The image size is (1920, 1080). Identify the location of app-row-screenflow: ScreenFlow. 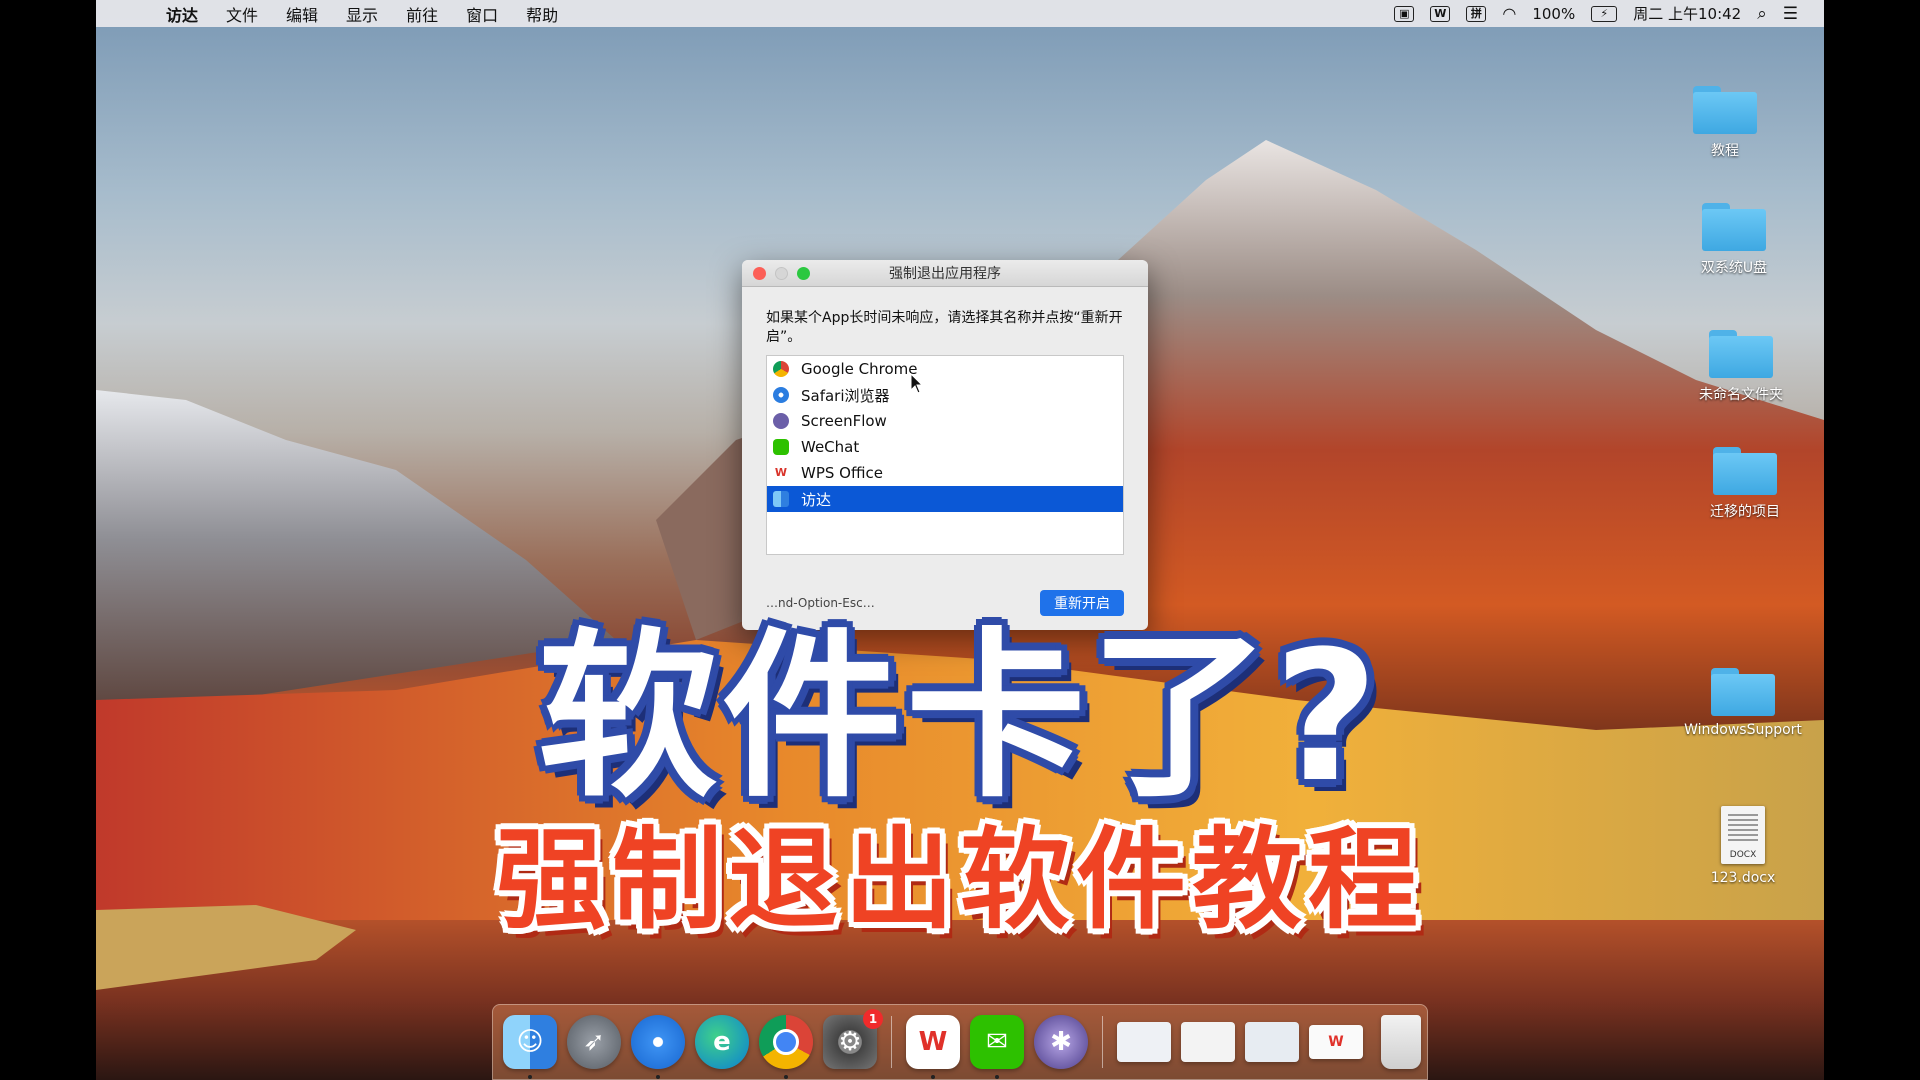
(945, 421).